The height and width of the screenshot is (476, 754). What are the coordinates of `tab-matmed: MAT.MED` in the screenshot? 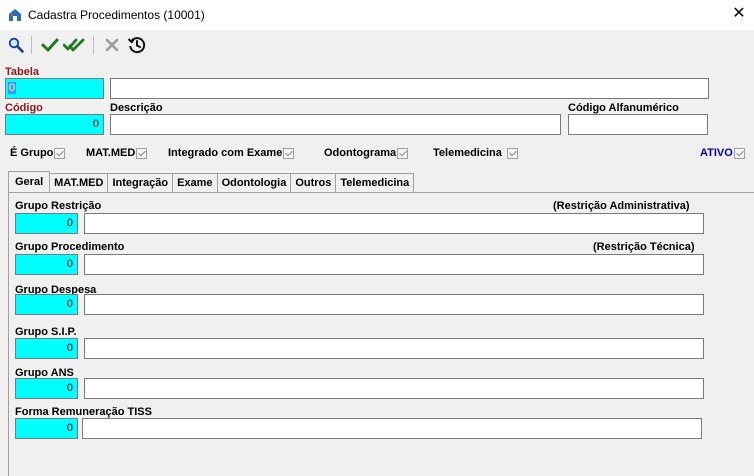 It's located at (79, 182).